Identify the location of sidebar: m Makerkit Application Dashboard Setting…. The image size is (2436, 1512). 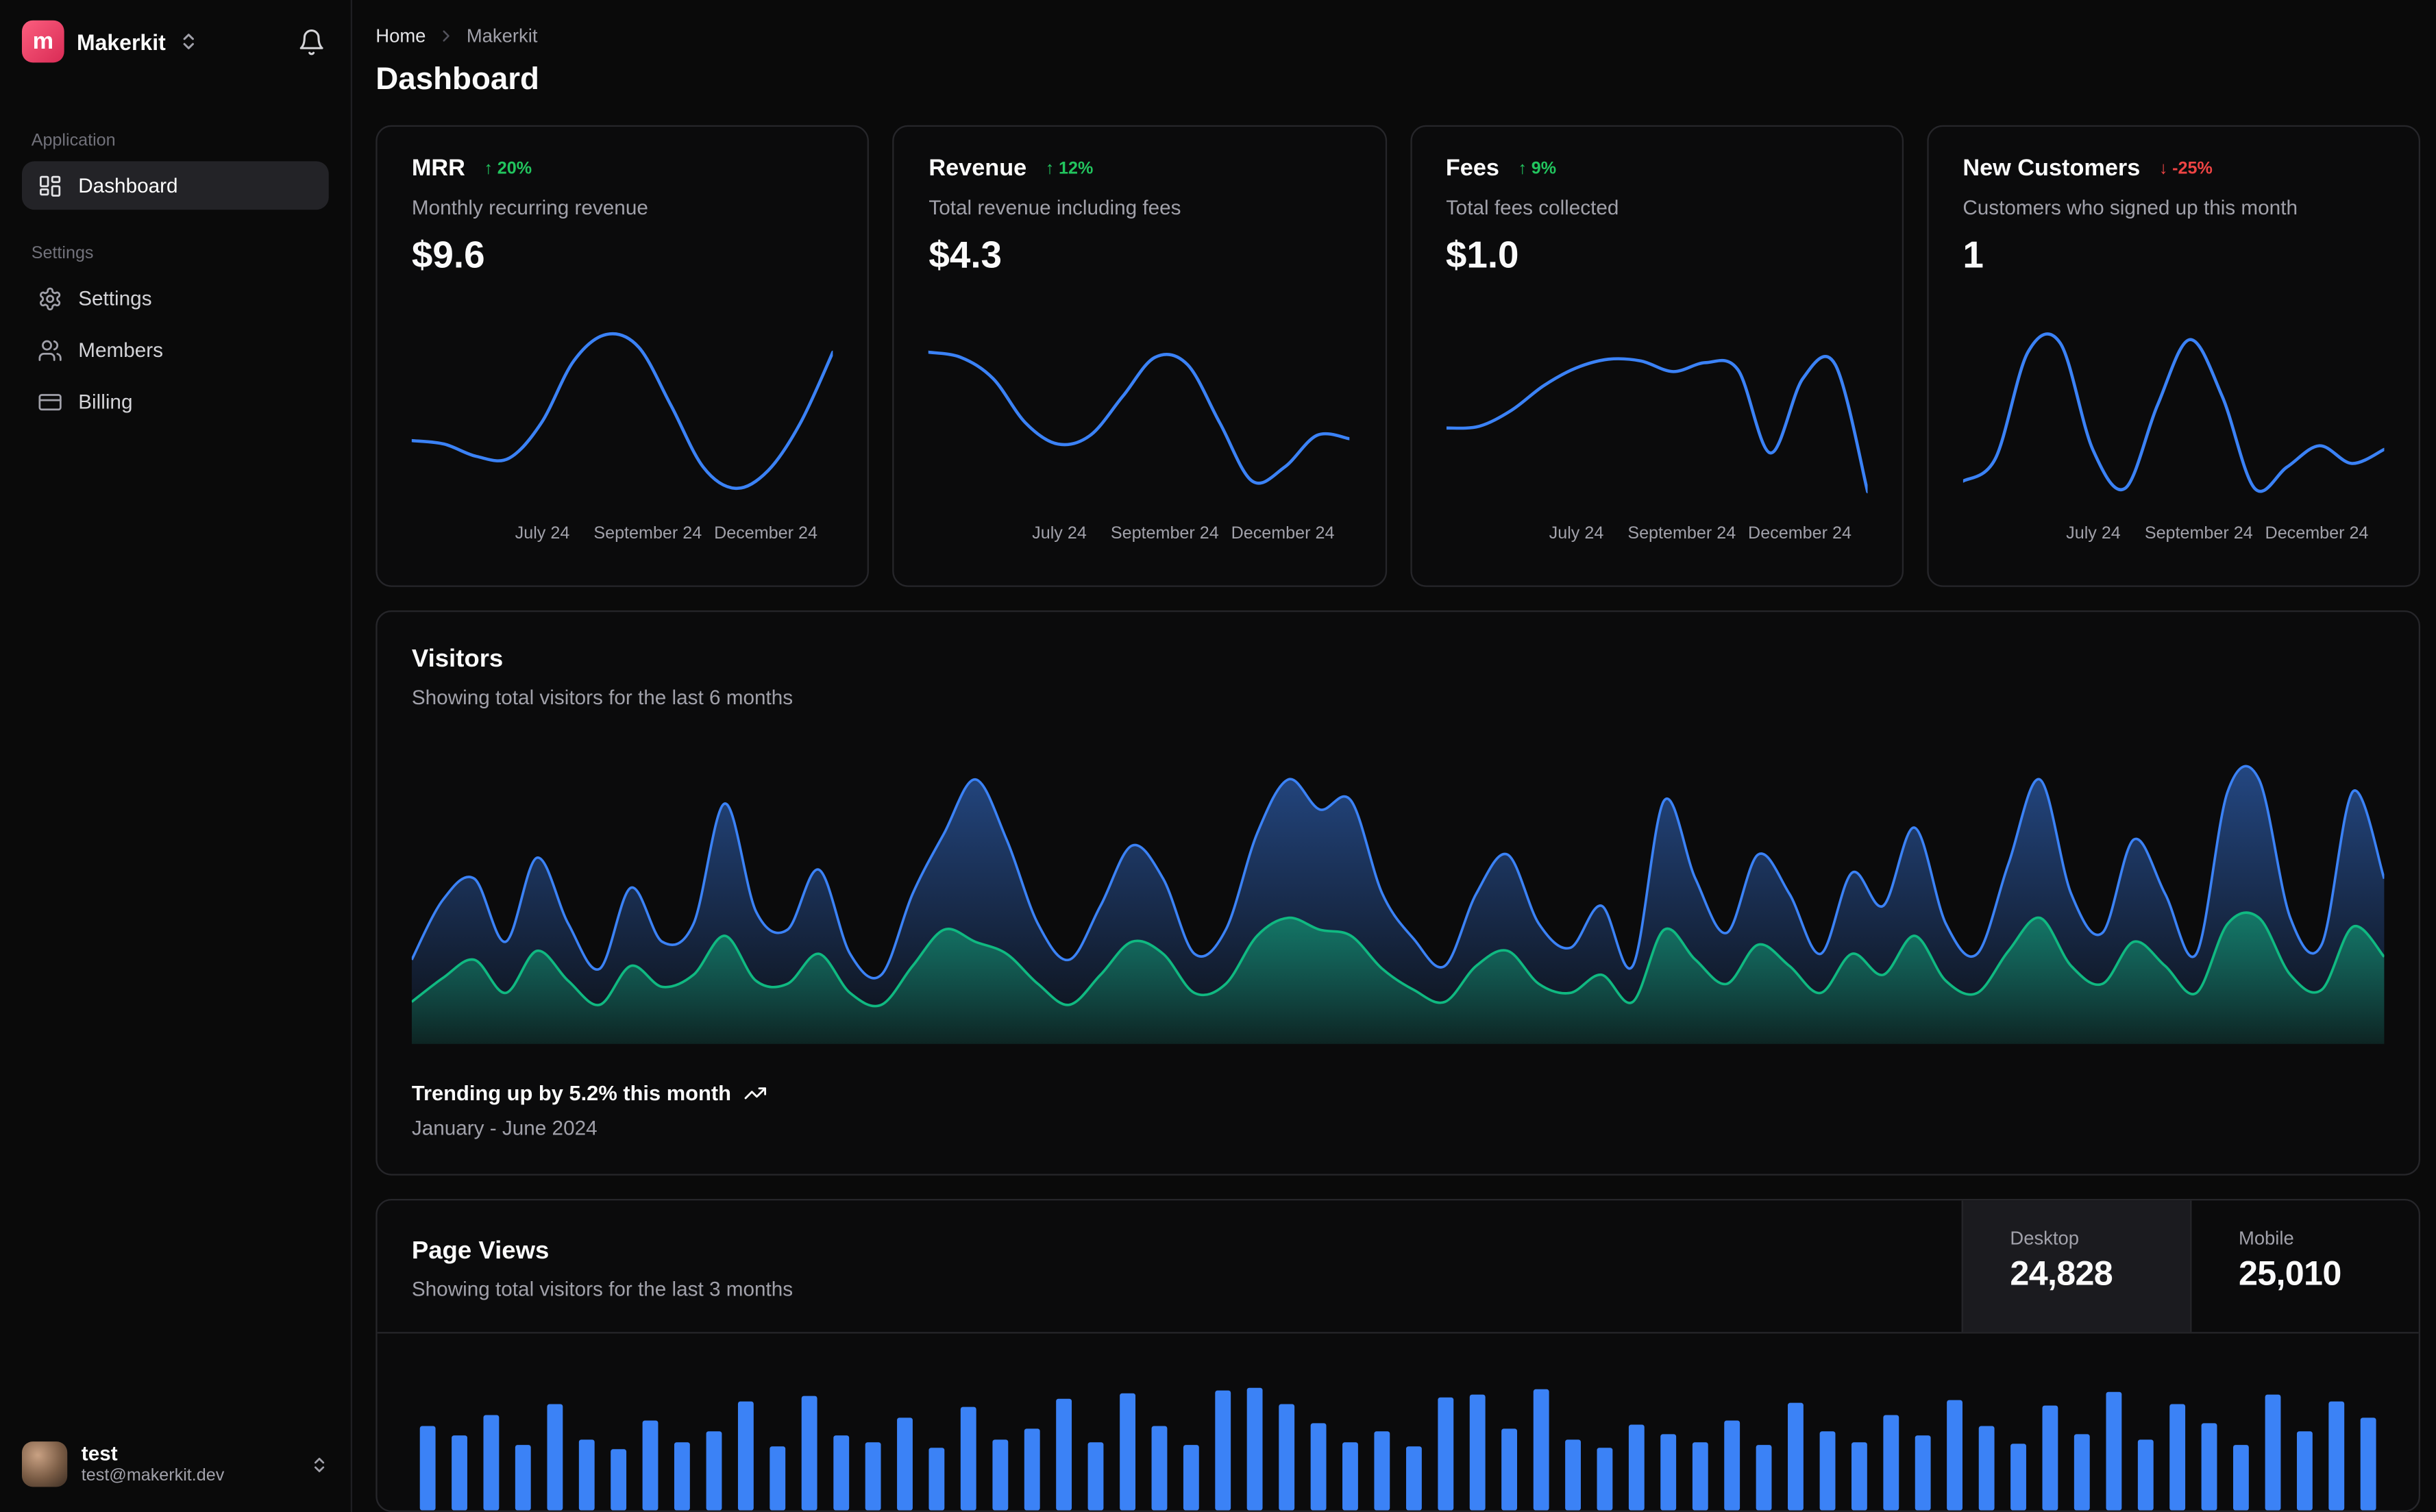
(176, 756).